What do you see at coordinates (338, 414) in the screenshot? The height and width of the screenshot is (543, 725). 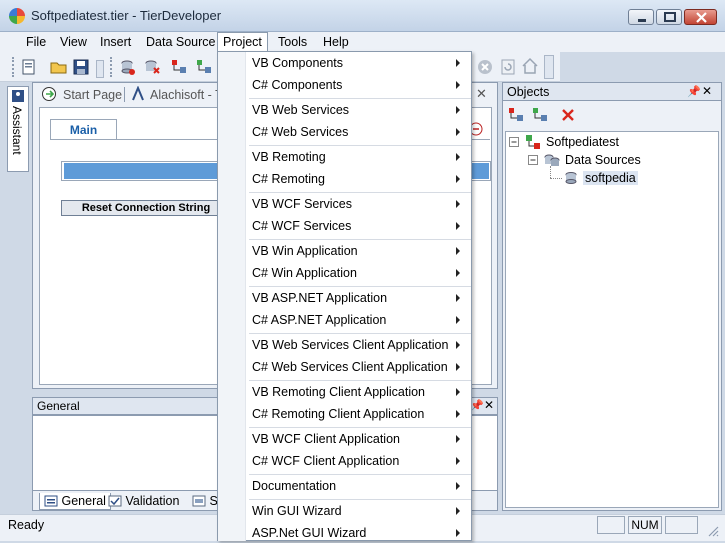 I see `project-menu-item: C# Remoting Client Application` at bounding box center [338, 414].